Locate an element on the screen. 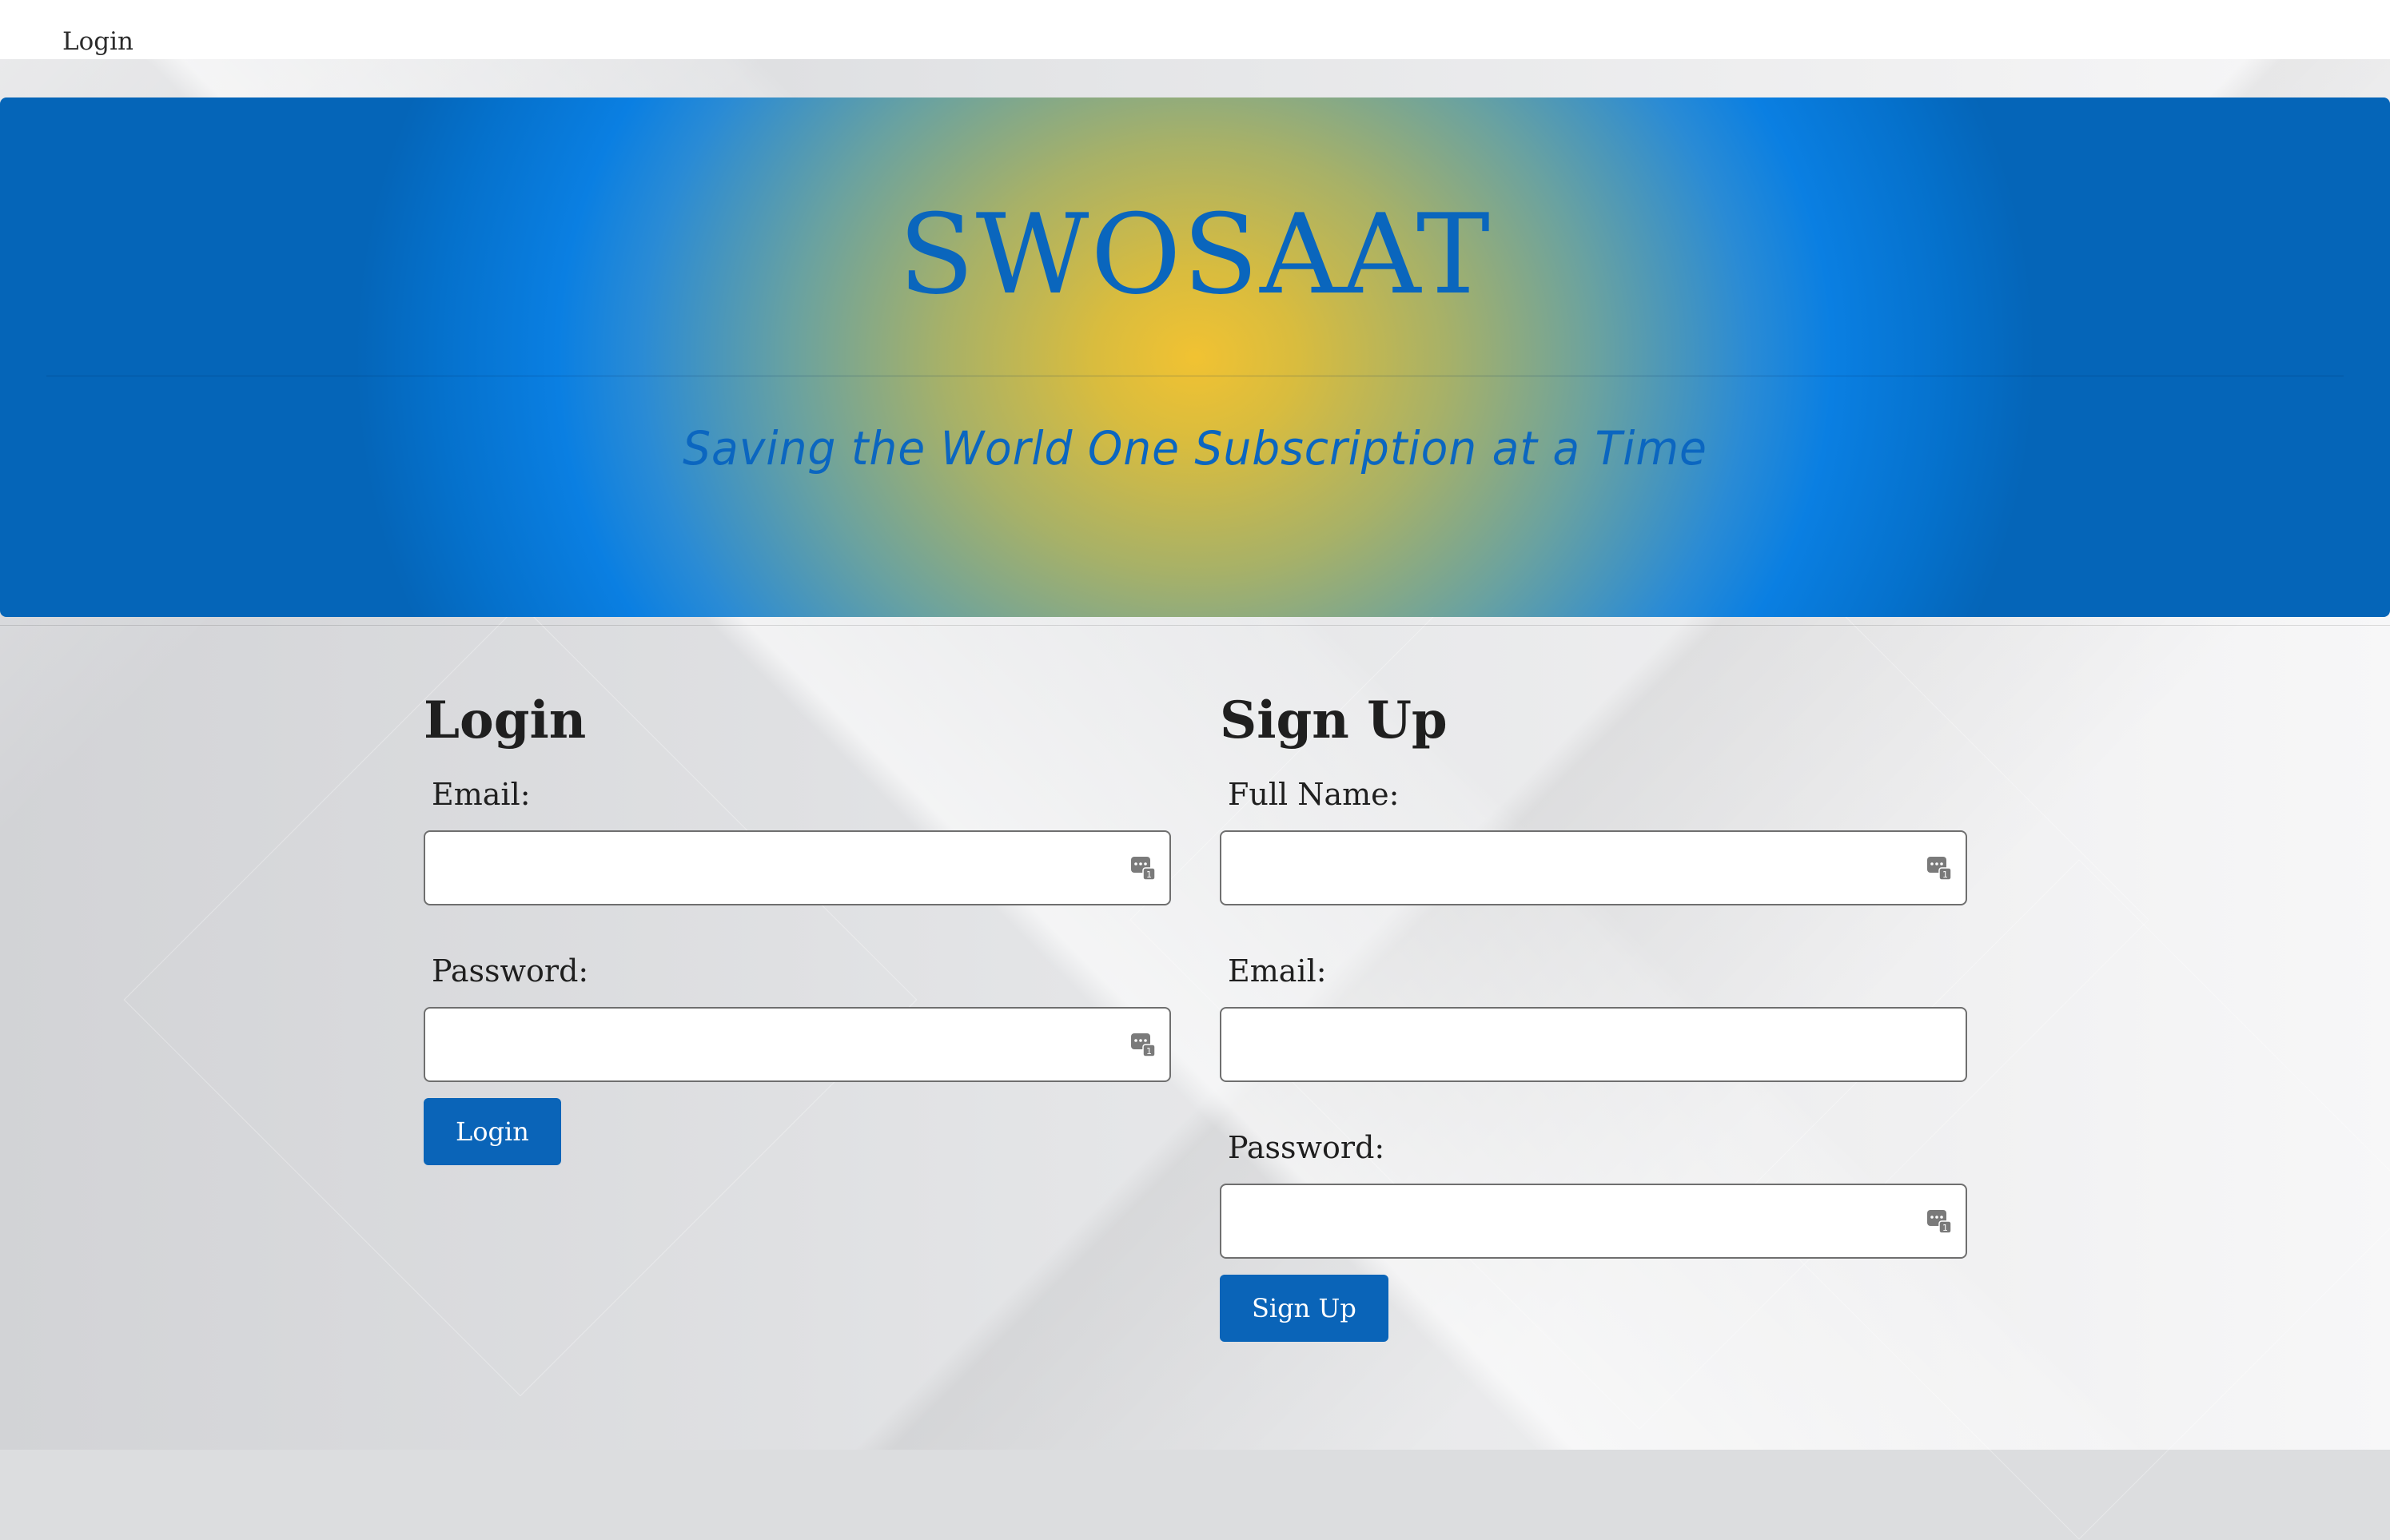 Image resolution: width=2390 pixels, height=1540 pixels. login-password-label: Password: is located at coordinates (511, 971).